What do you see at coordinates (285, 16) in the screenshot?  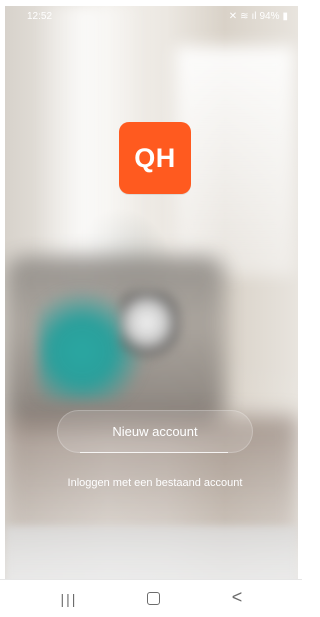 I see `battery-icon: ▮` at bounding box center [285, 16].